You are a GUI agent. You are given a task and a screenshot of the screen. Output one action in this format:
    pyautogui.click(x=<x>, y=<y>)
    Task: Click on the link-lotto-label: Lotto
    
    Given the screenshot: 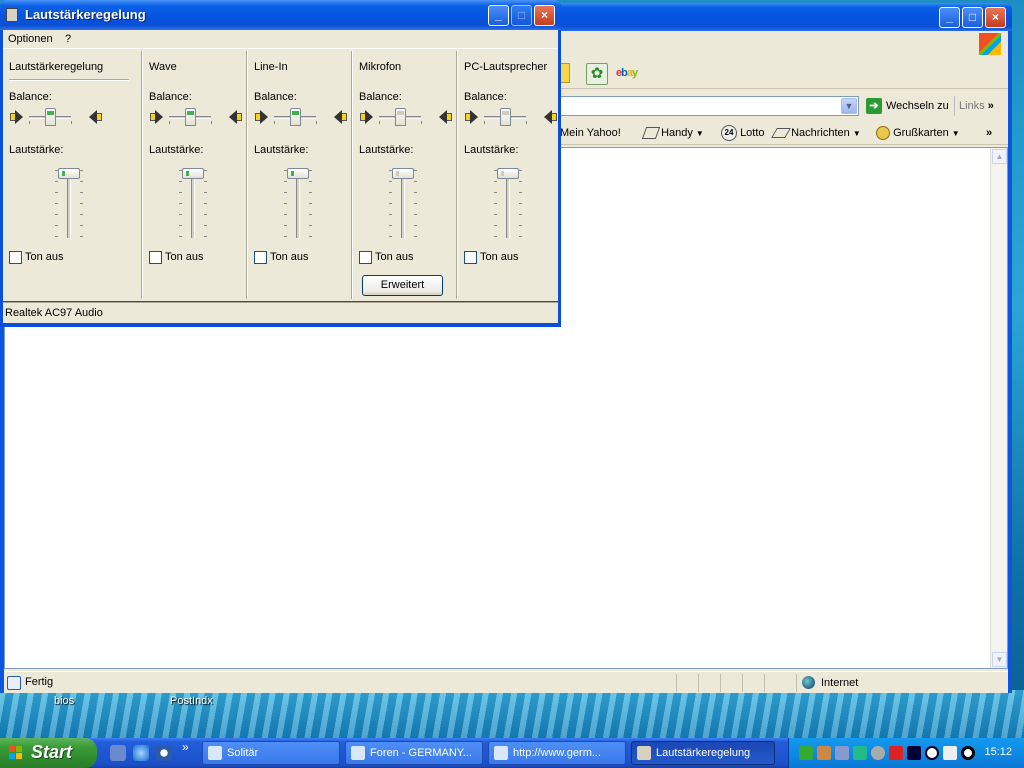 What is the action you would take?
    pyautogui.click(x=752, y=133)
    